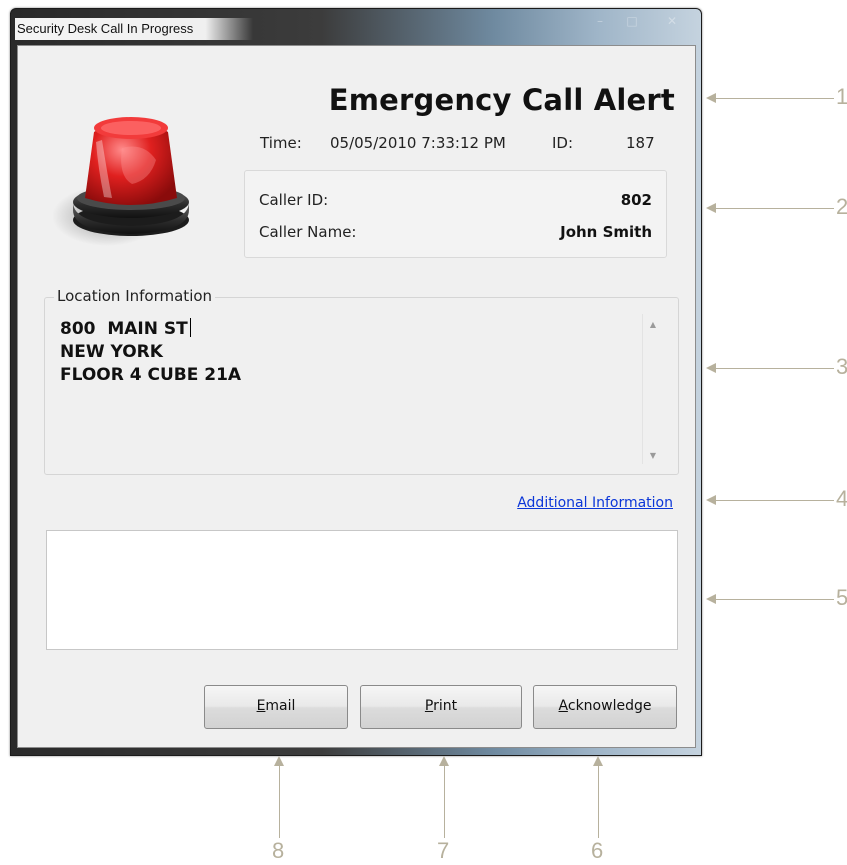 The image size is (847, 865). I want to click on caller-id-value: 802, so click(636, 200).